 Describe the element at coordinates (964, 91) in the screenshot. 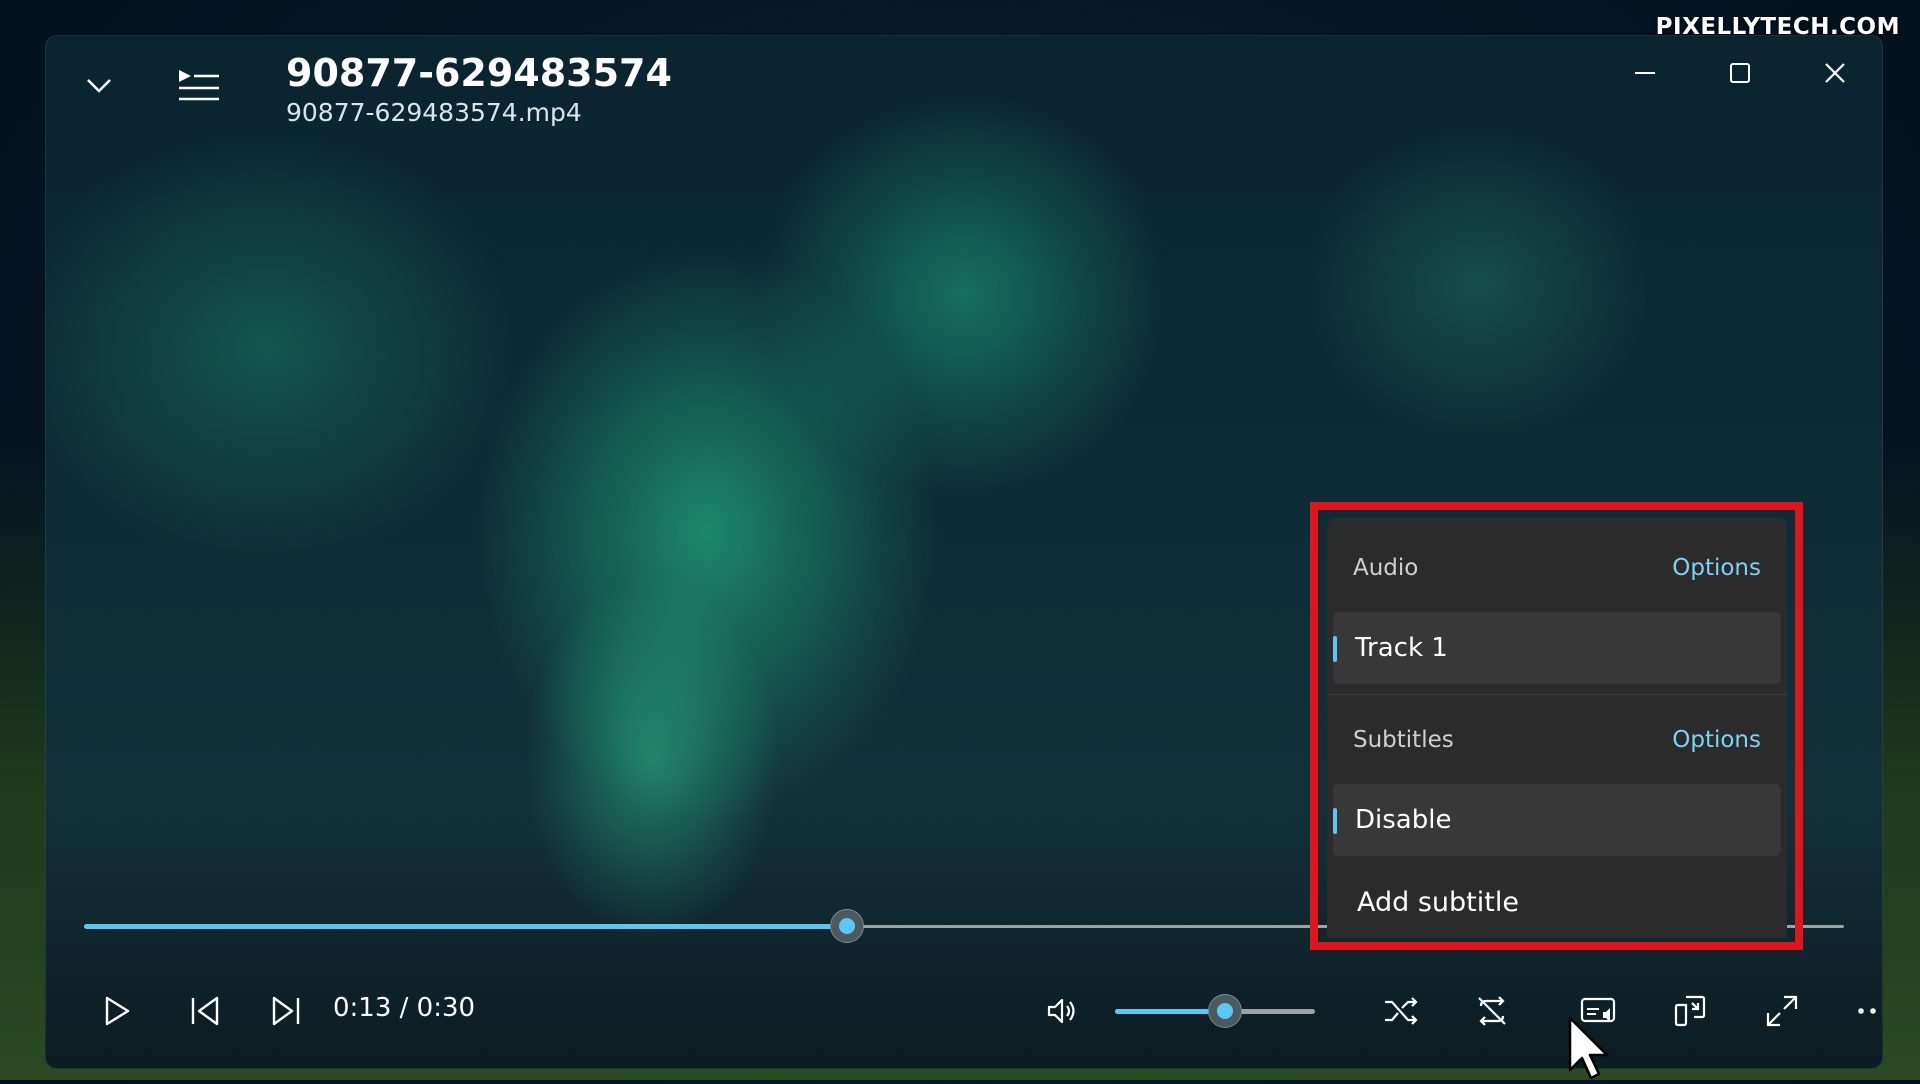

I see `title-bar: 90877-629483574 90877-629483574.mp4` at that location.